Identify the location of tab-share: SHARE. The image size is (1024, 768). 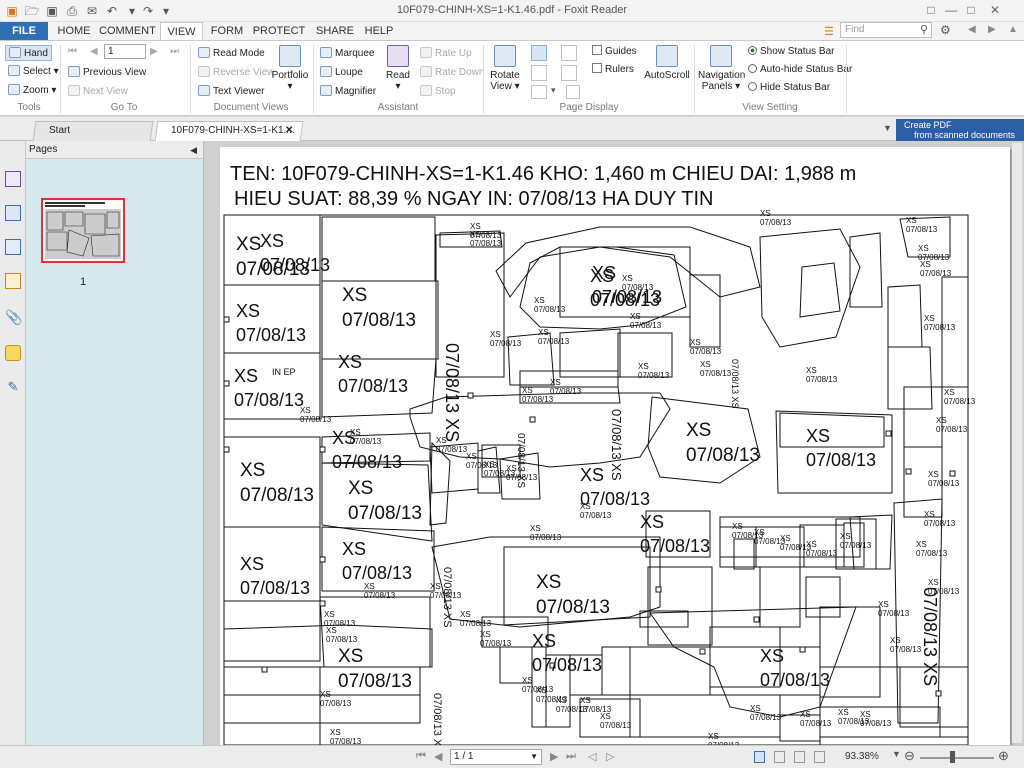
(335, 31).